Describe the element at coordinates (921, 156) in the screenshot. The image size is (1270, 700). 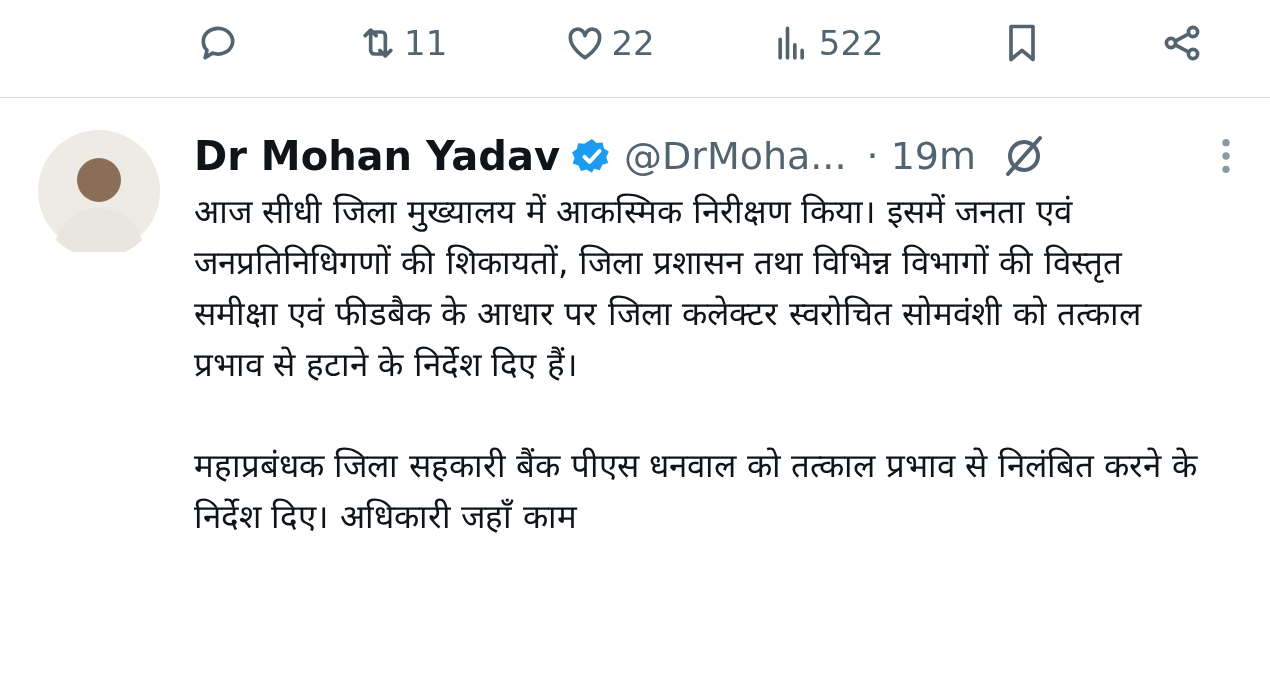
I see `post-time: · 19m` at that location.